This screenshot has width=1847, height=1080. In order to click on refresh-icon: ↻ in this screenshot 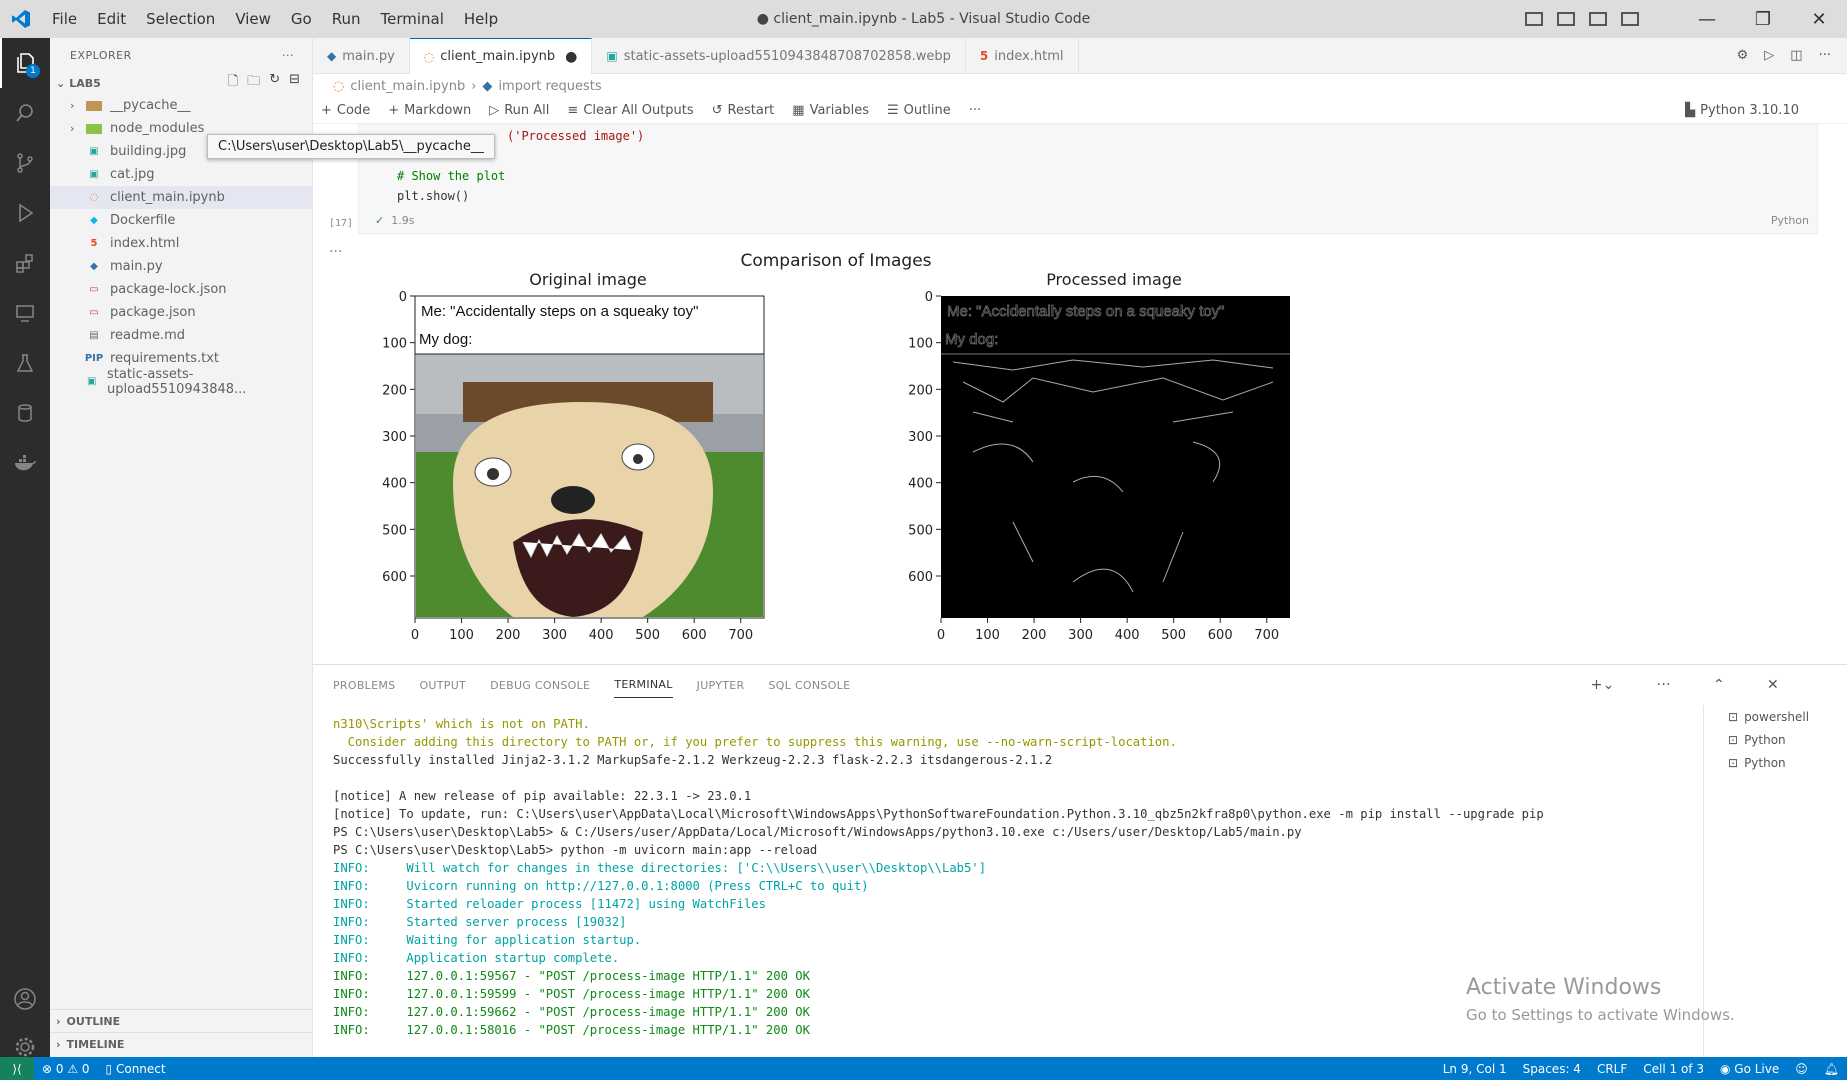, I will do `click(274, 83)`.